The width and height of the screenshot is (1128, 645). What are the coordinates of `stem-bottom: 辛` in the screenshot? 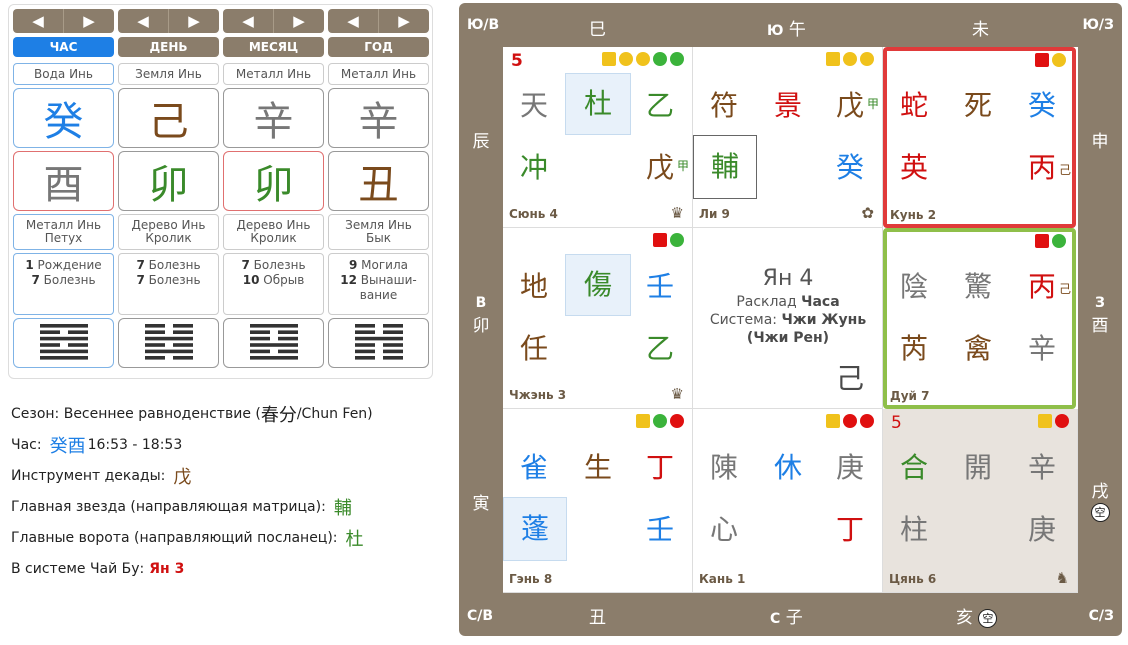 It's located at (1041, 348).